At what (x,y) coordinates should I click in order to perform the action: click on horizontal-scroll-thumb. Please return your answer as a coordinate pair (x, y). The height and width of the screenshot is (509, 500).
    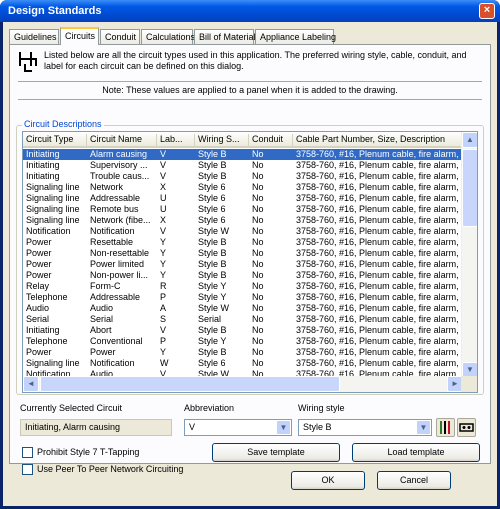
    Looking at the image, I should click on (190, 384).